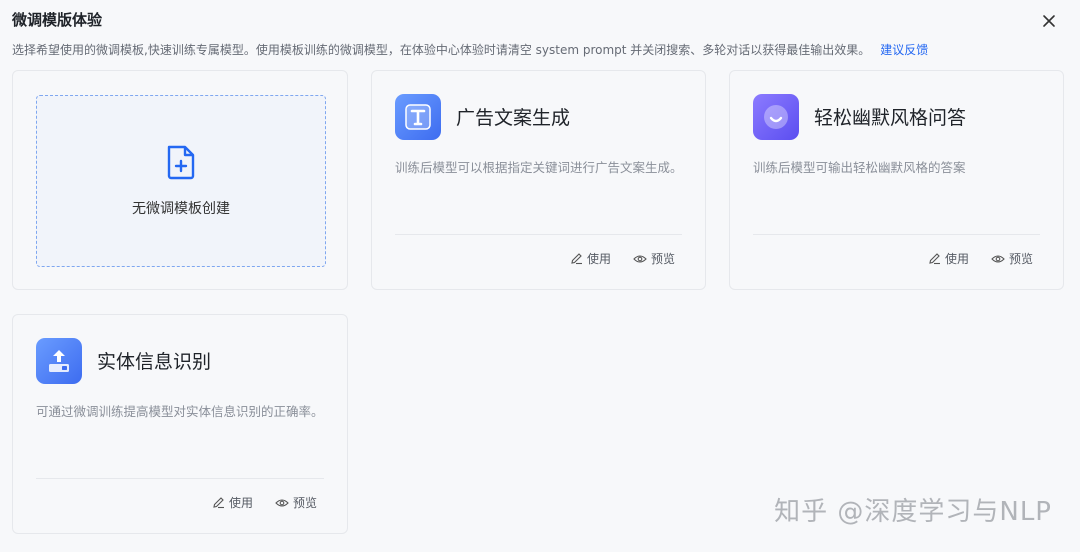 This screenshot has height=552, width=1080. I want to click on close-icon, so click(1049, 21).